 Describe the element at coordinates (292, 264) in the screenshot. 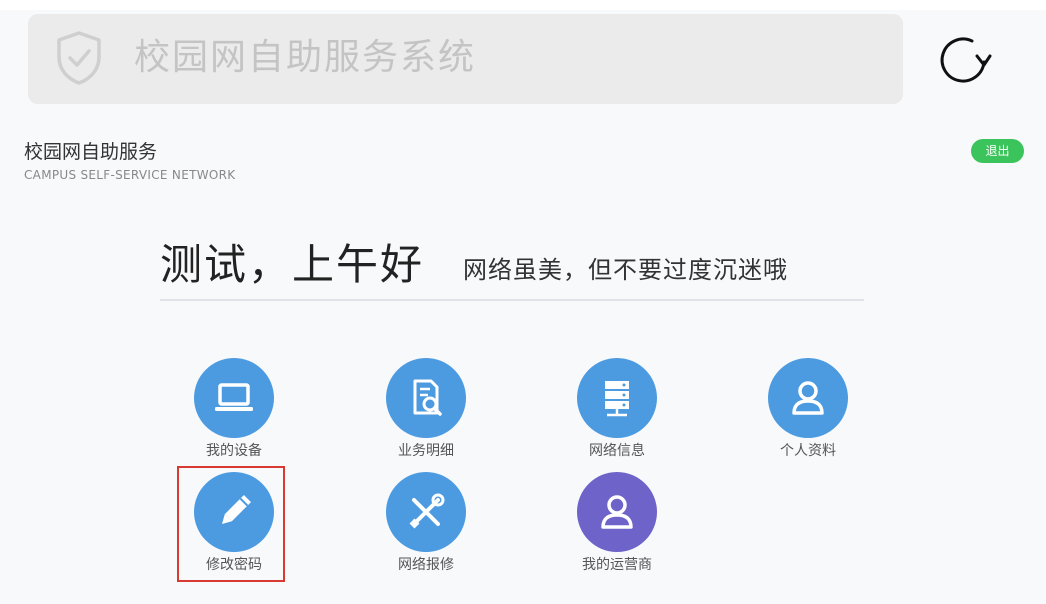

I see `greeting: 测试，上午好` at that location.